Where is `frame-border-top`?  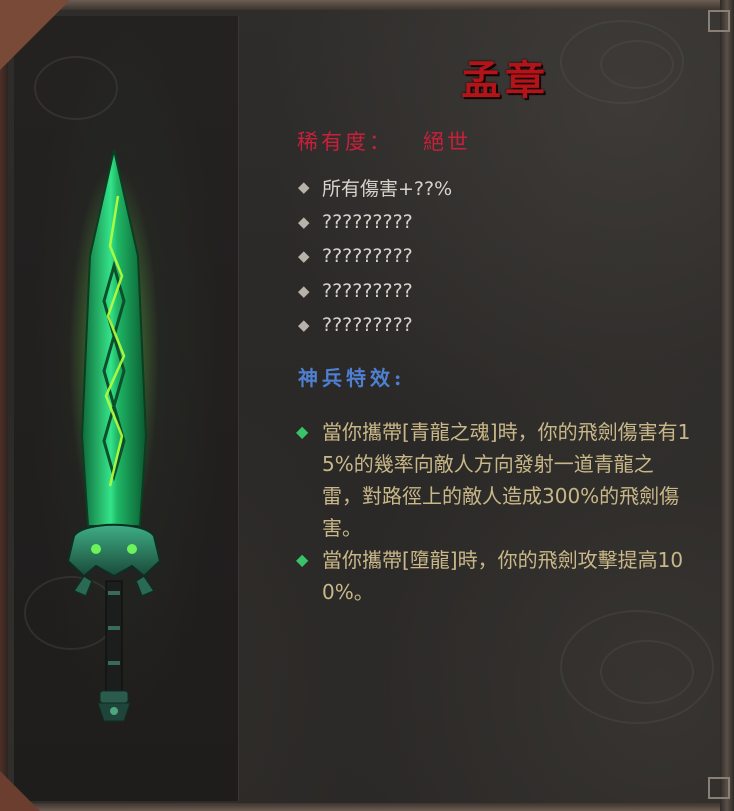 frame-border-top is located at coordinates (367, 5).